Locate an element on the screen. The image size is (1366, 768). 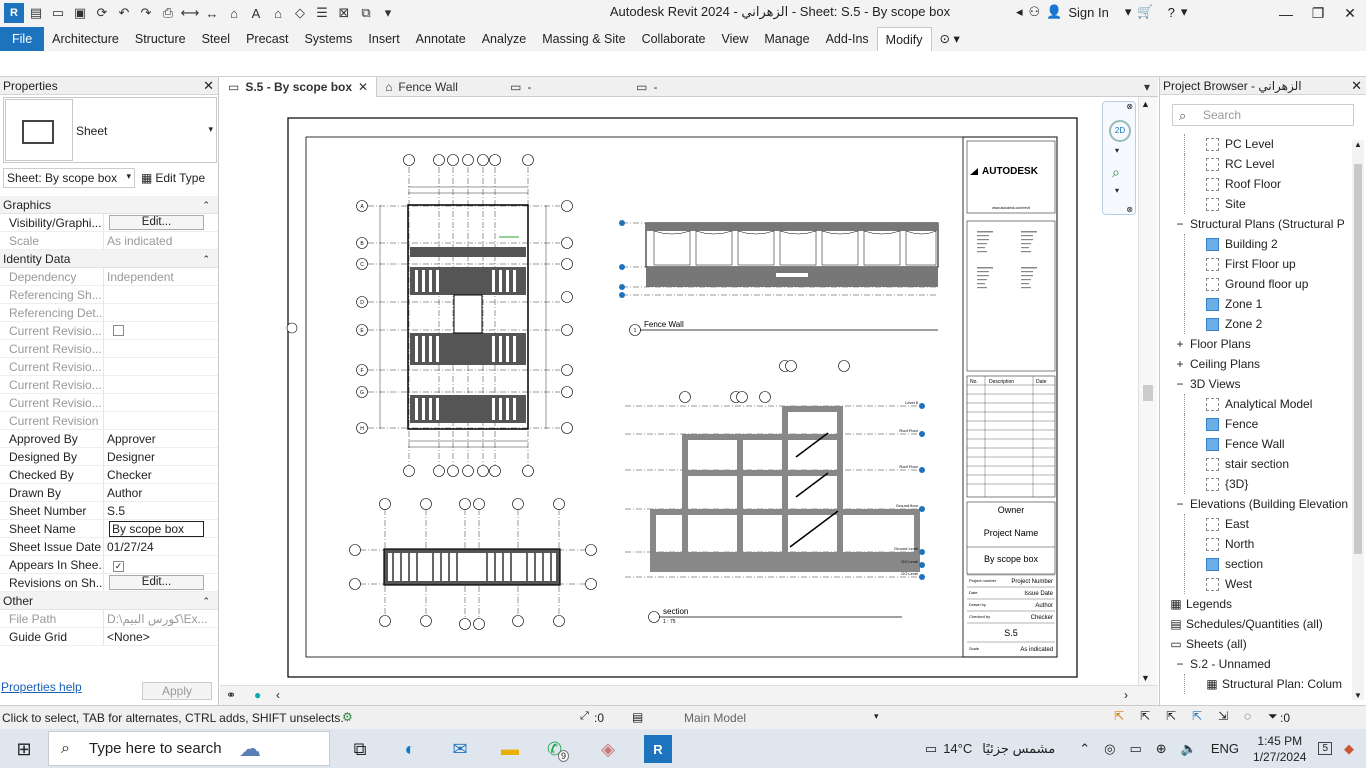
browser-item: Site is located at coordinates (1261, 204).